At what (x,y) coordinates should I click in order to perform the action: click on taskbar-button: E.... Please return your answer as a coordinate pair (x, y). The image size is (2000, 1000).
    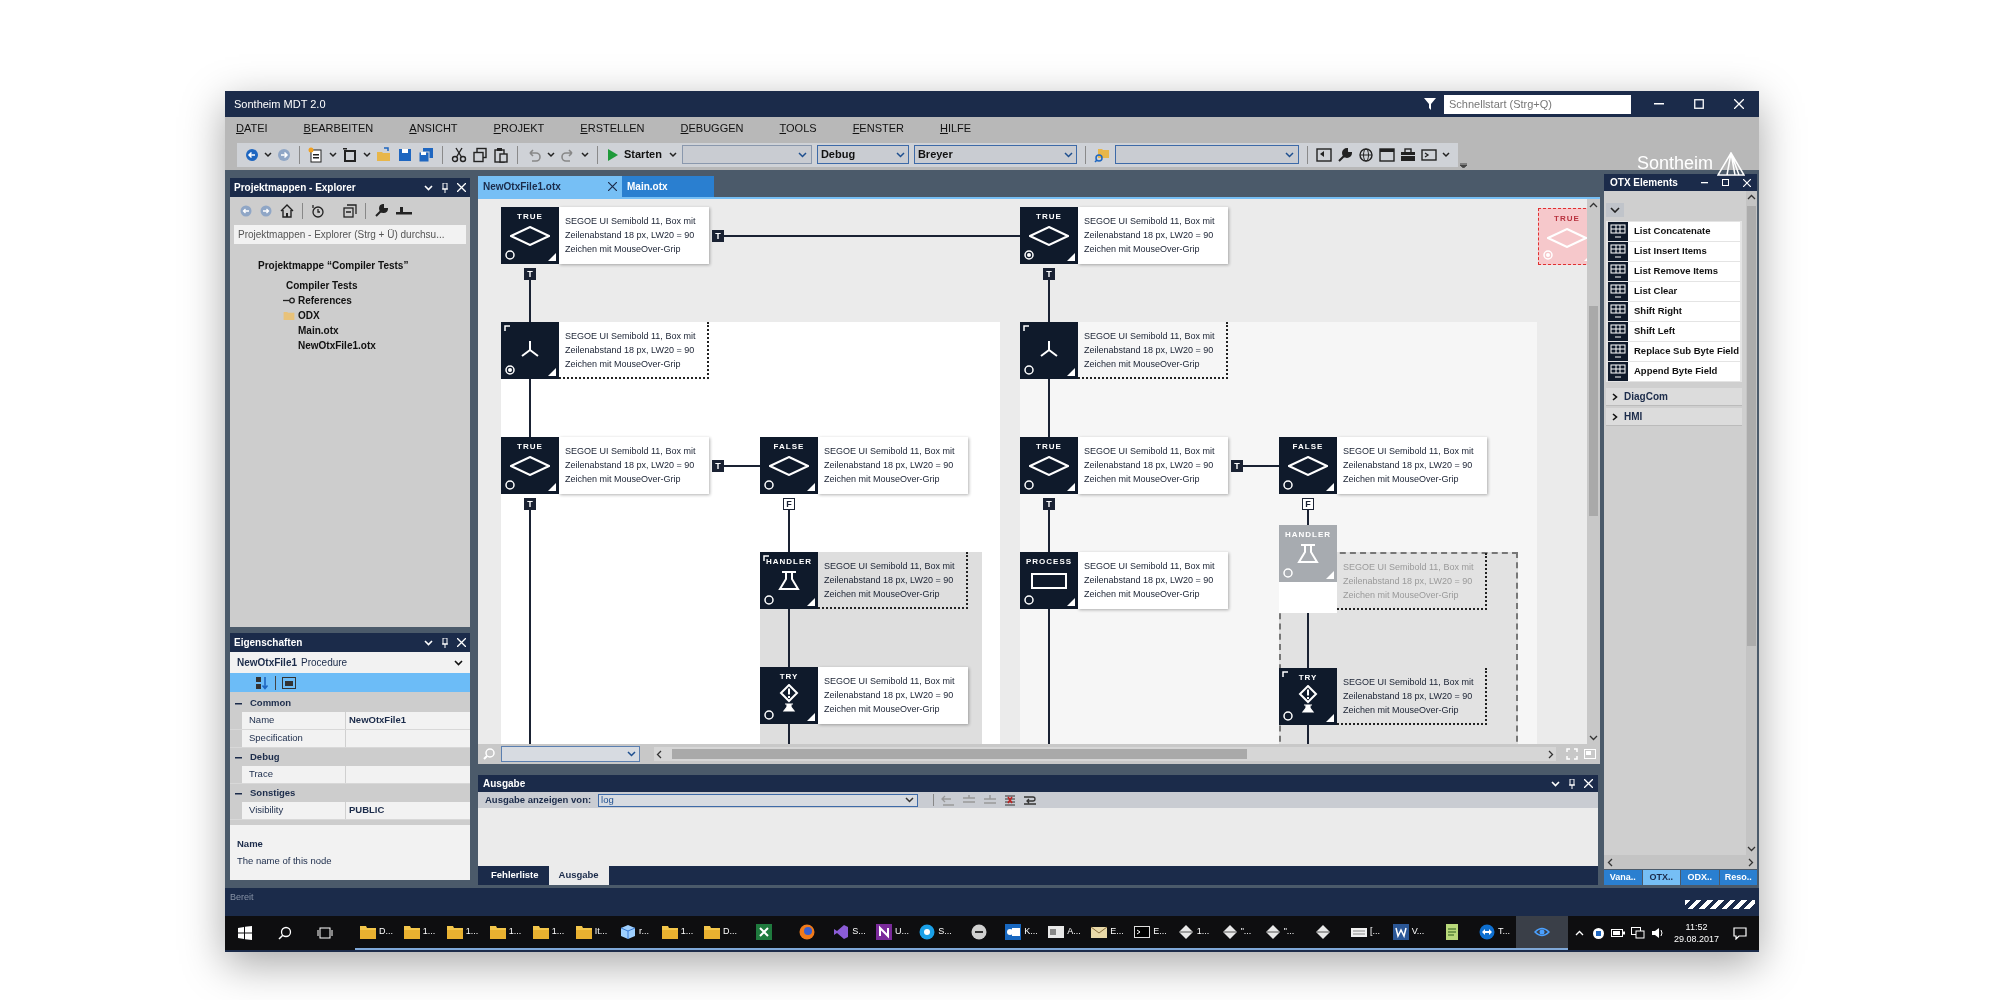
    Looking at the image, I should click on (1107, 933).